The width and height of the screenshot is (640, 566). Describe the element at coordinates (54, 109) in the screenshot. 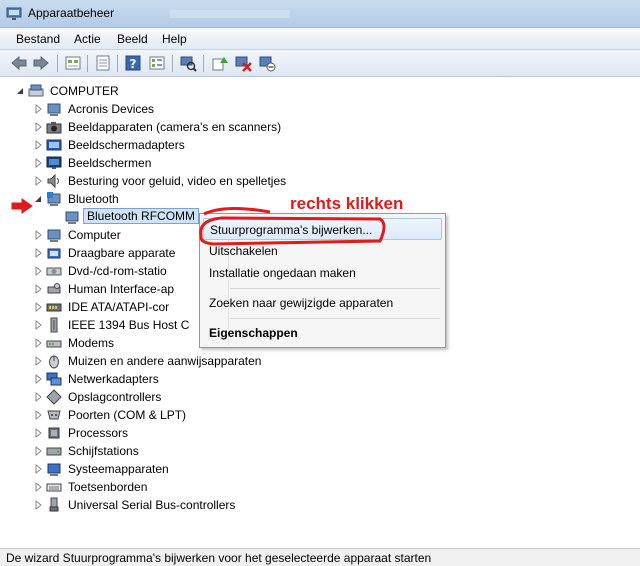

I see `device-icon` at that location.